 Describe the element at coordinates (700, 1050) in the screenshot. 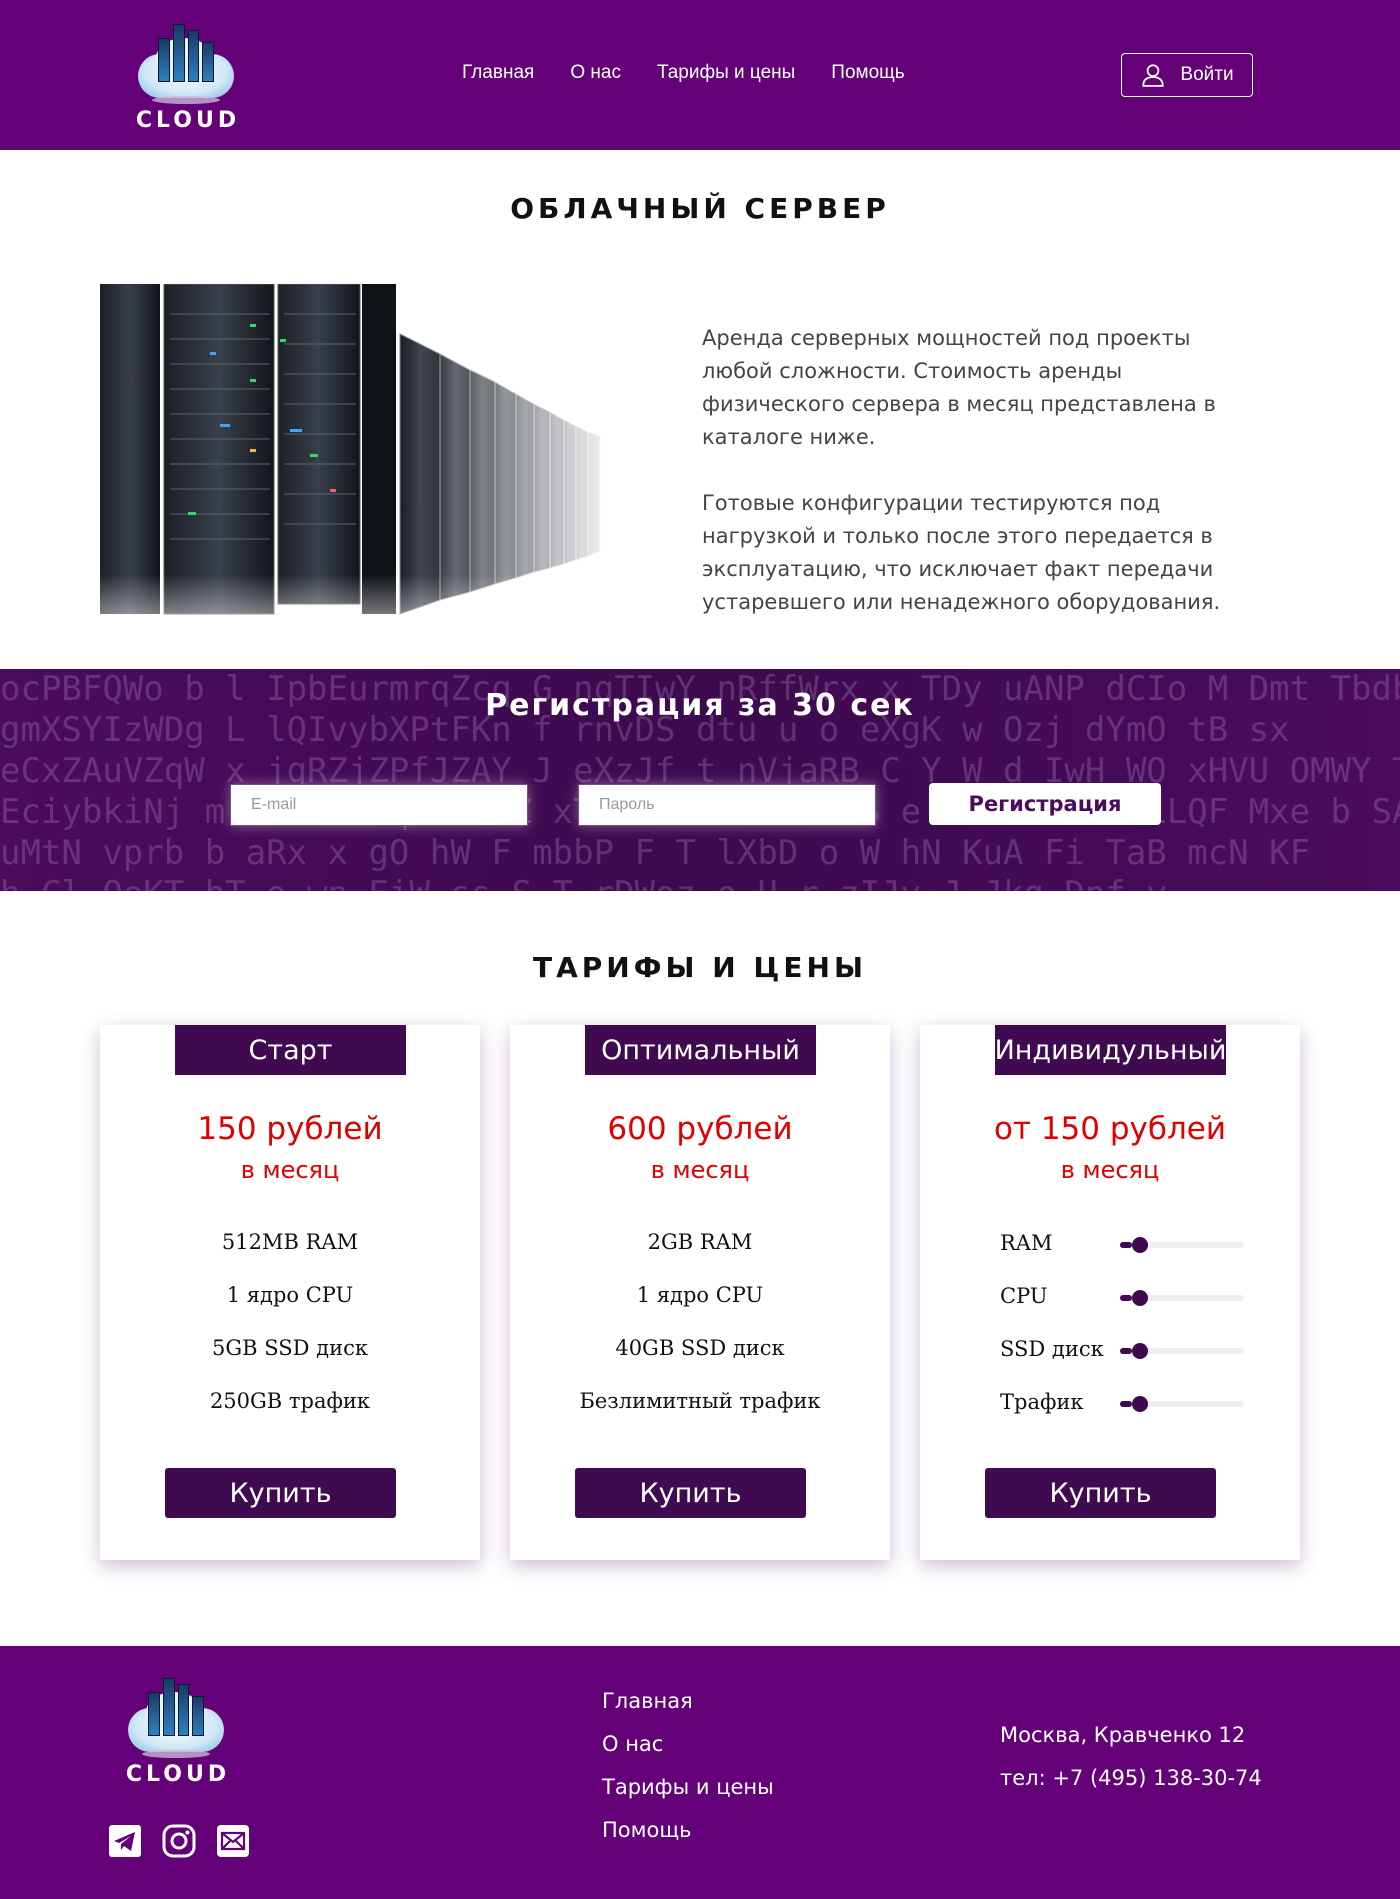

I see `plan-name: Оптимальный` at that location.